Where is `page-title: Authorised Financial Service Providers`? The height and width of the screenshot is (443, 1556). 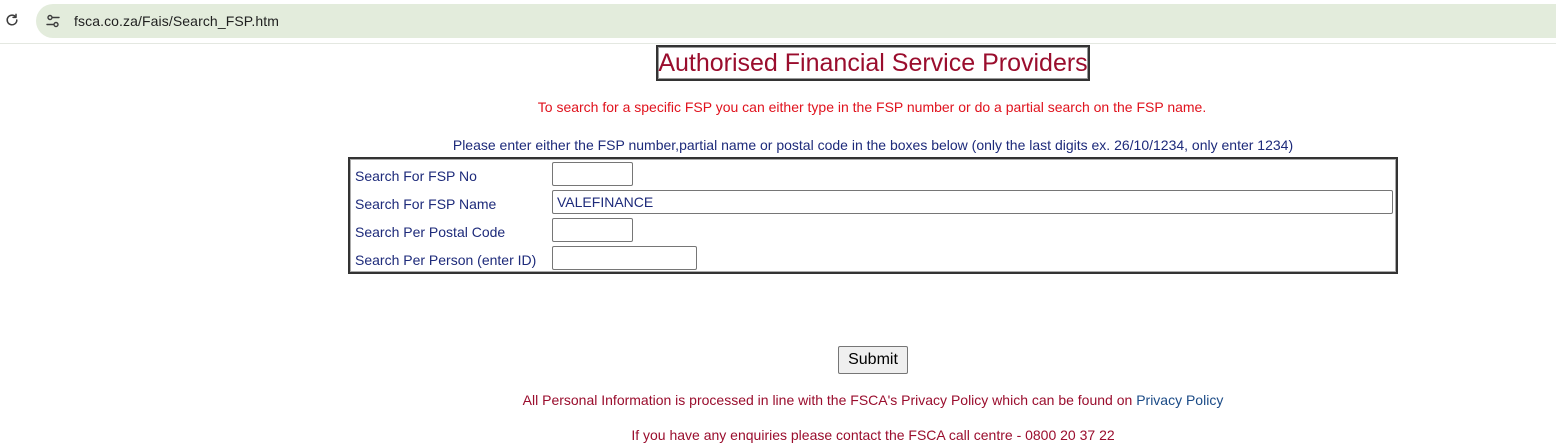
page-title: Authorised Financial Service Providers is located at coordinates (873, 62).